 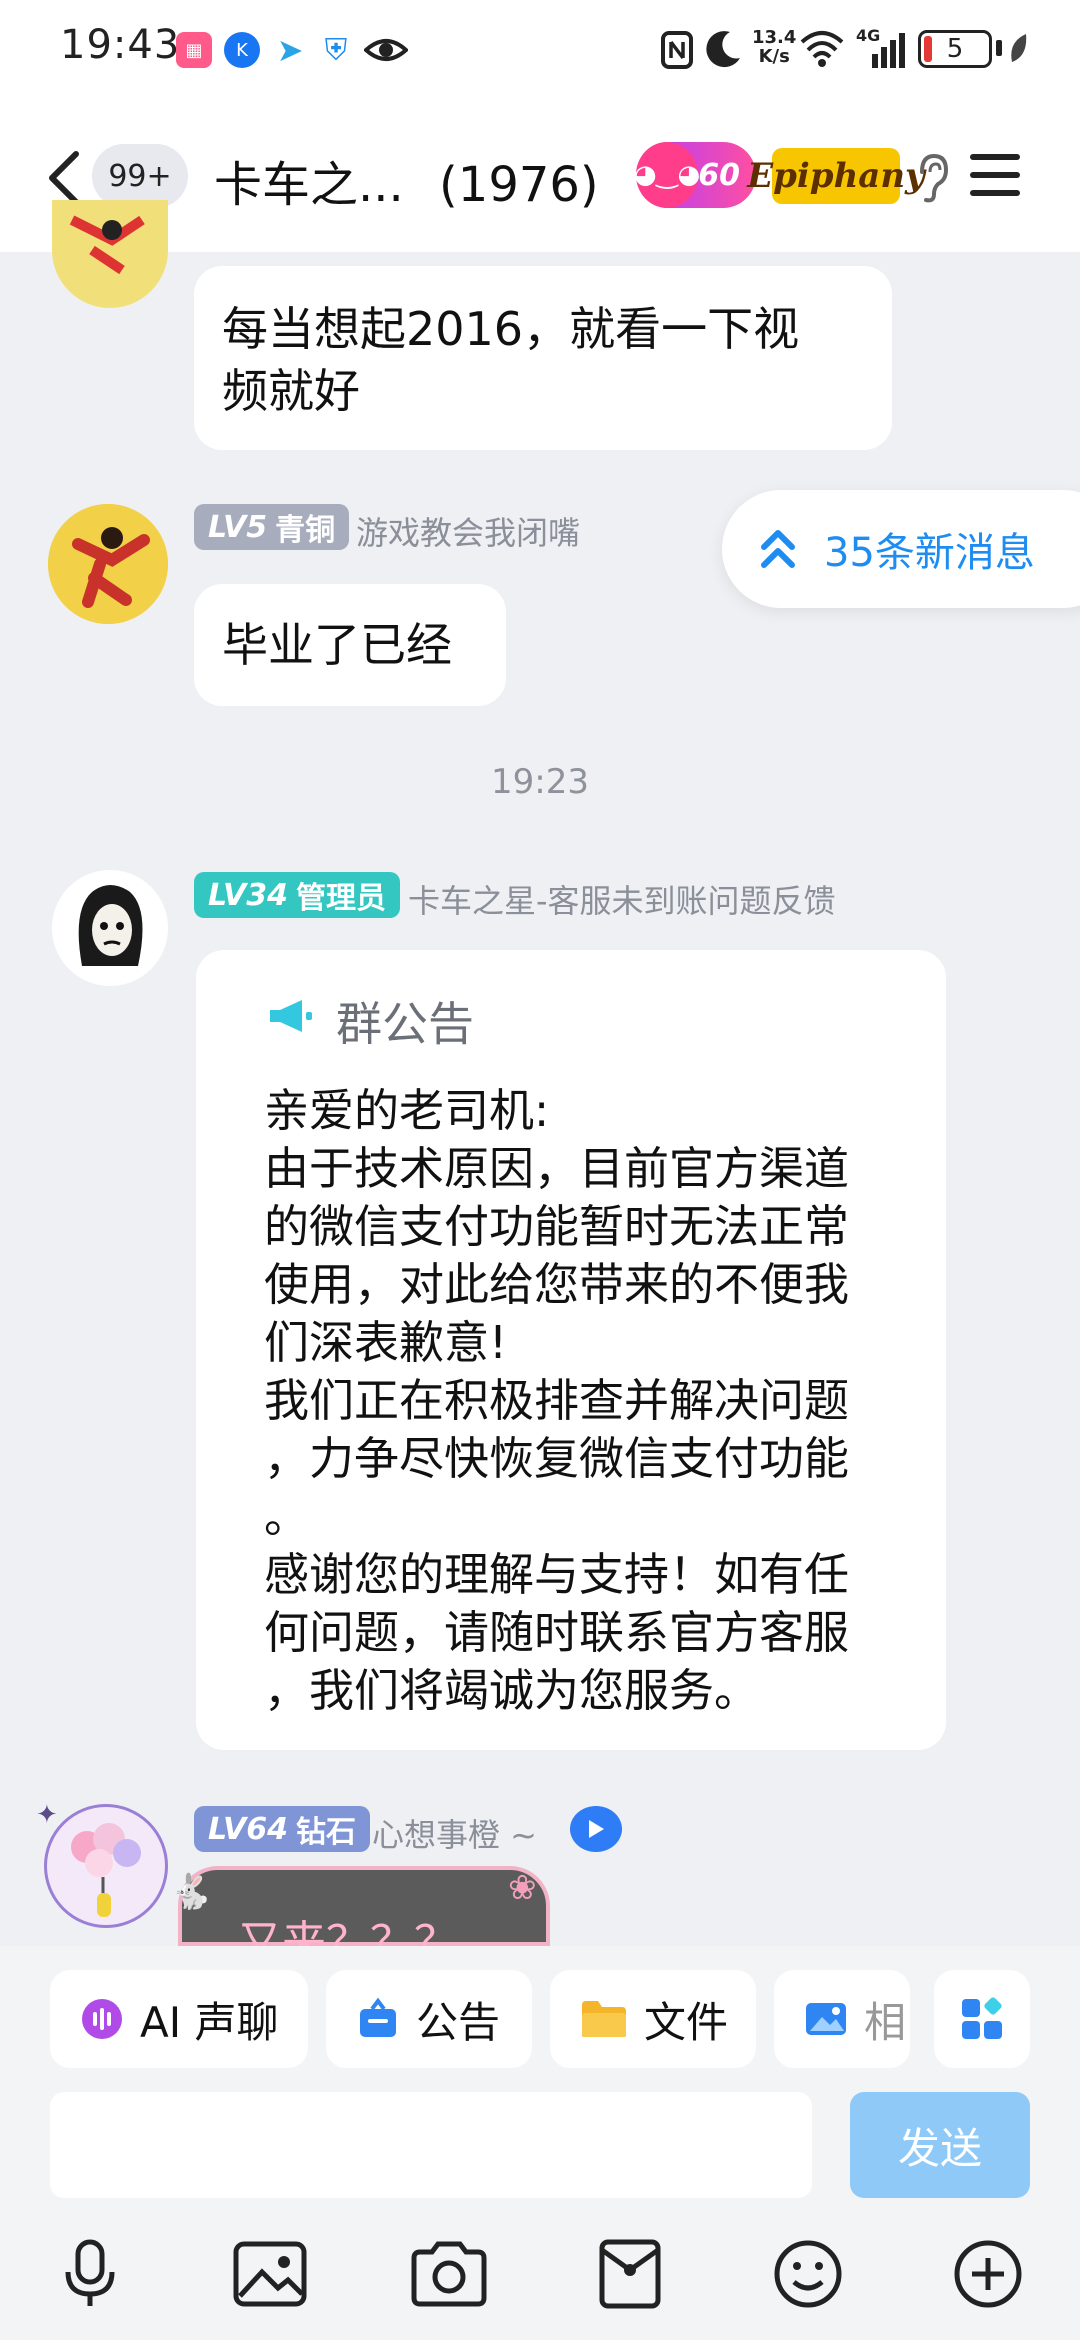 What do you see at coordinates (248, 895) in the screenshot?
I see `level-number: LV34` at bounding box center [248, 895].